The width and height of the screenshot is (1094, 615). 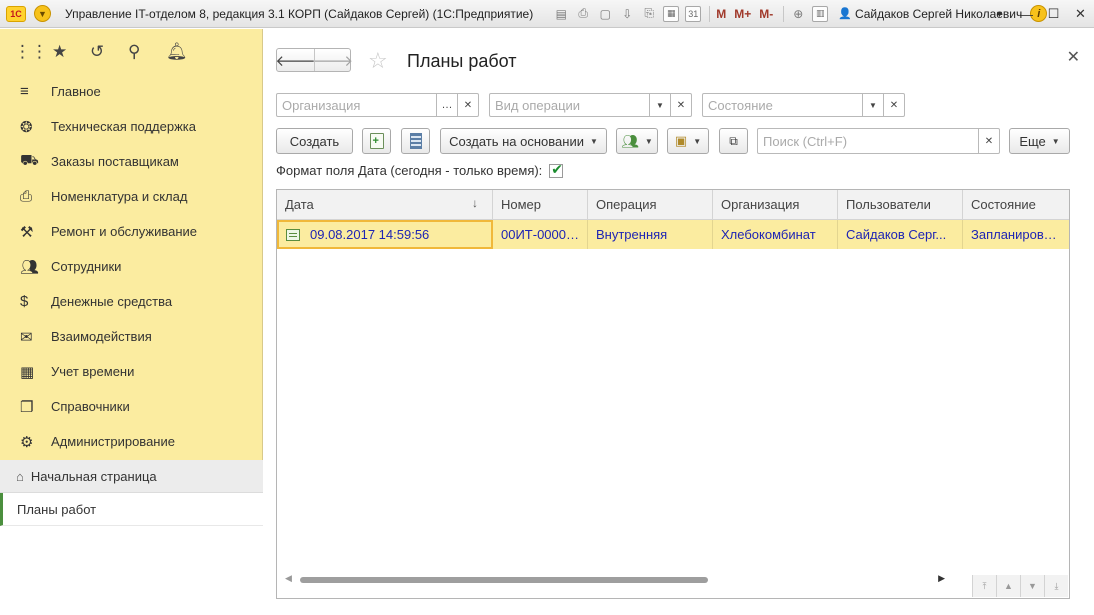 What do you see at coordinates (671, 13) in the screenshot?
I see `calculator-icon: ▦` at bounding box center [671, 13].